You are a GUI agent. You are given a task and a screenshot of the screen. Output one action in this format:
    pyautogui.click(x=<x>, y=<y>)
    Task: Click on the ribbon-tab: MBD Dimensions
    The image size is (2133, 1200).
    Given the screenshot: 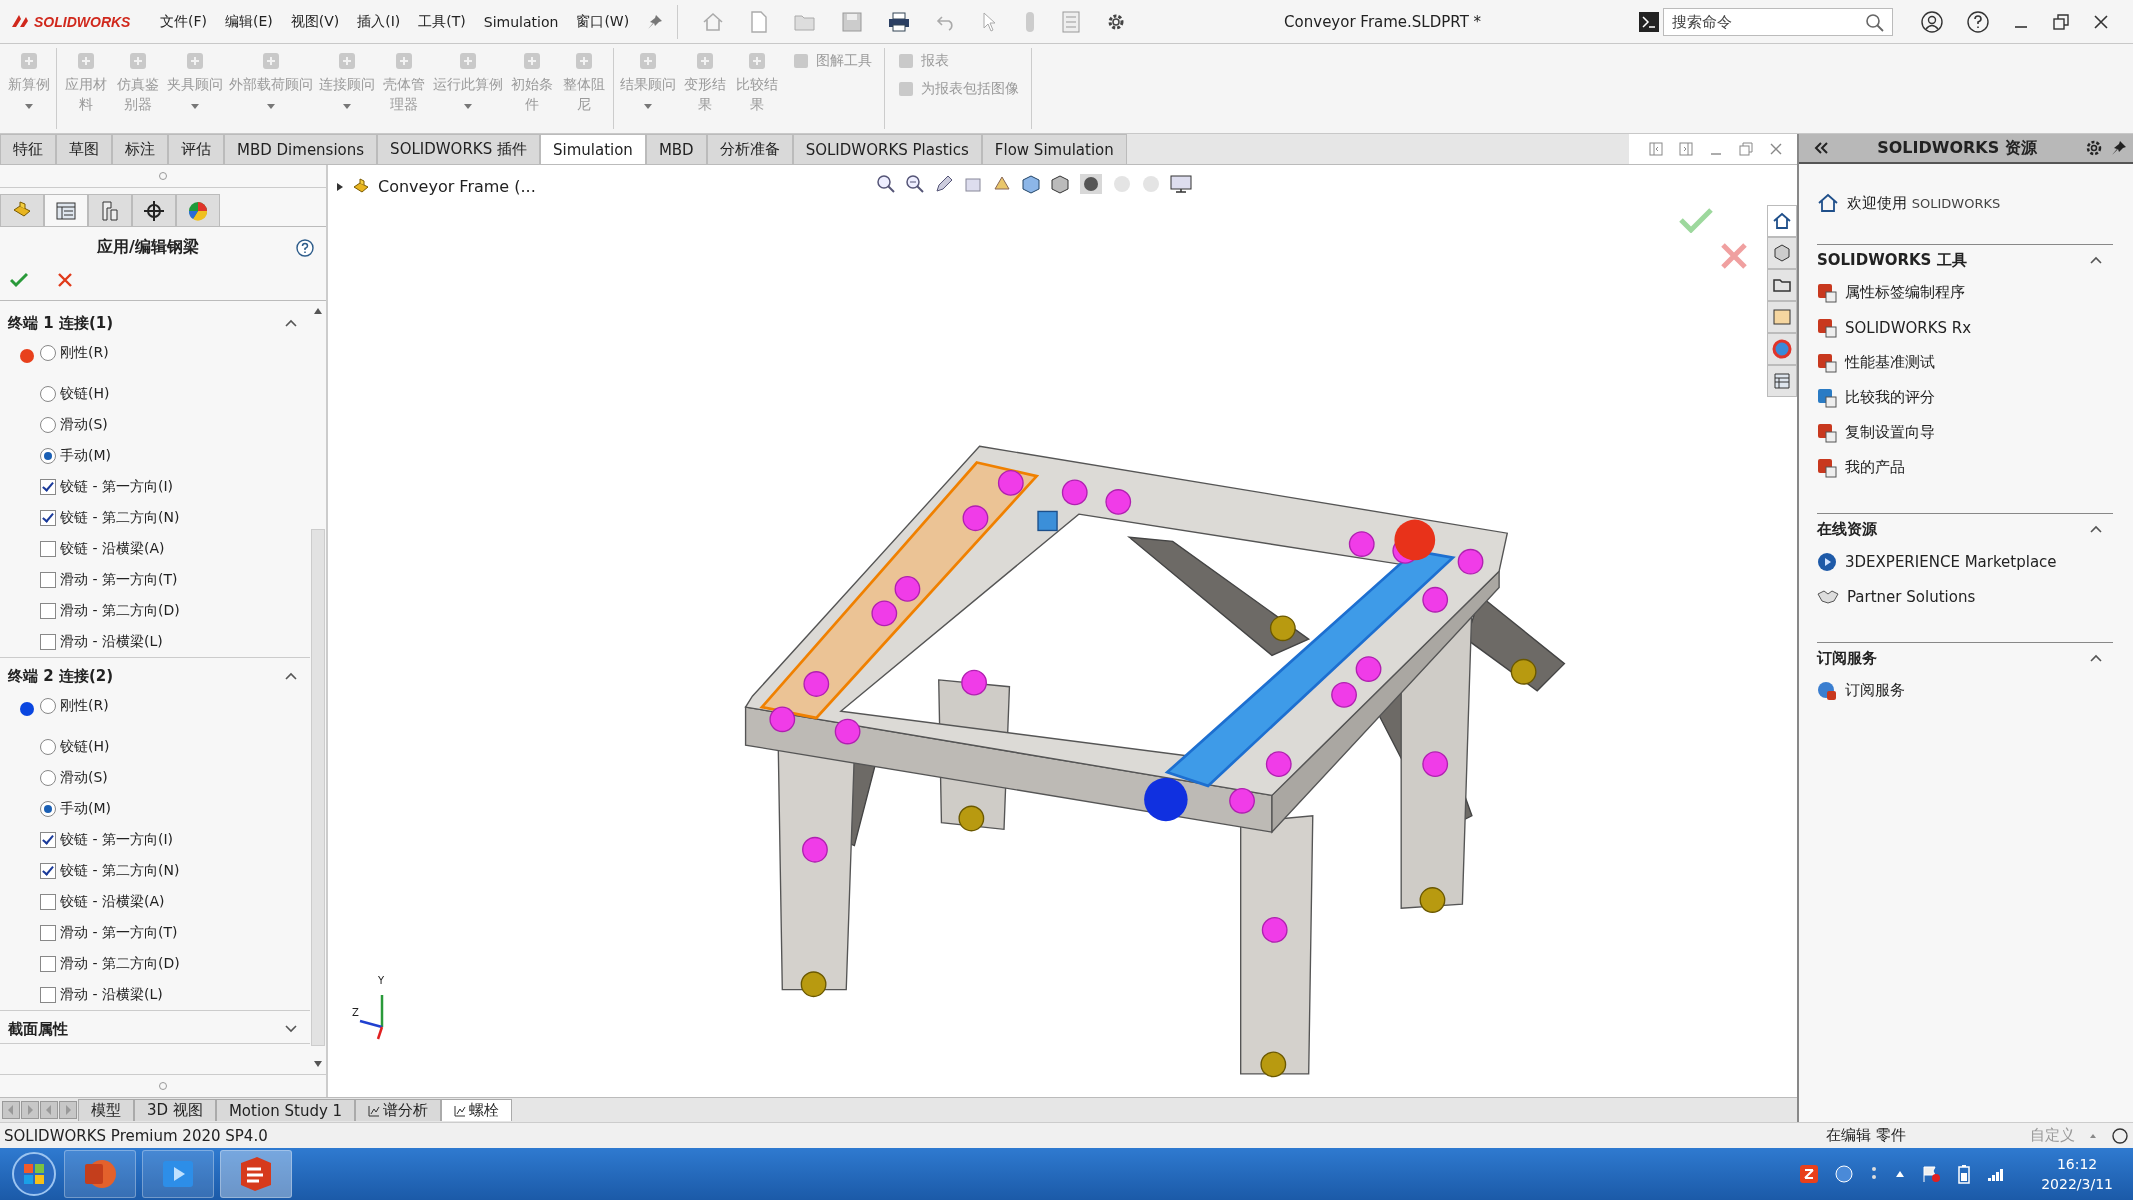 What is the action you would take?
    pyautogui.click(x=301, y=149)
    